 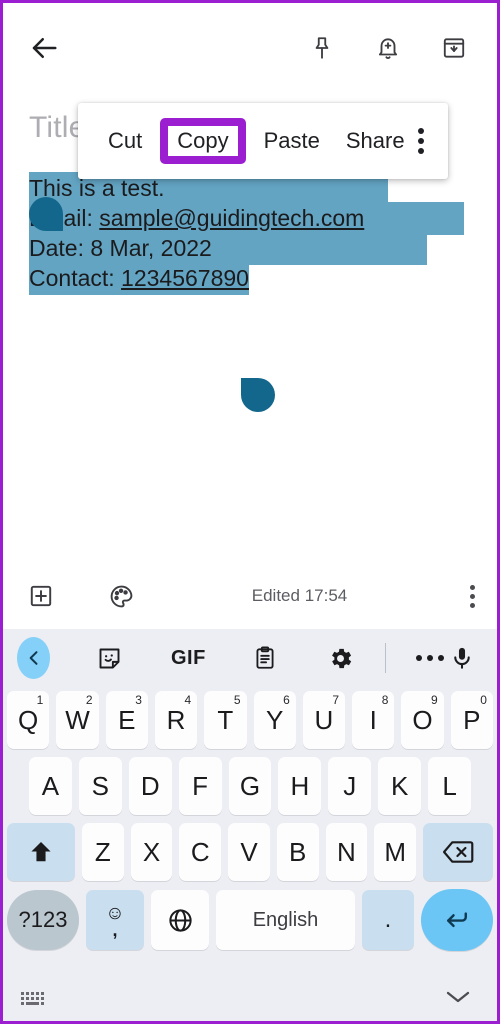 I want to click on backspace-key, so click(x=458, y=852).